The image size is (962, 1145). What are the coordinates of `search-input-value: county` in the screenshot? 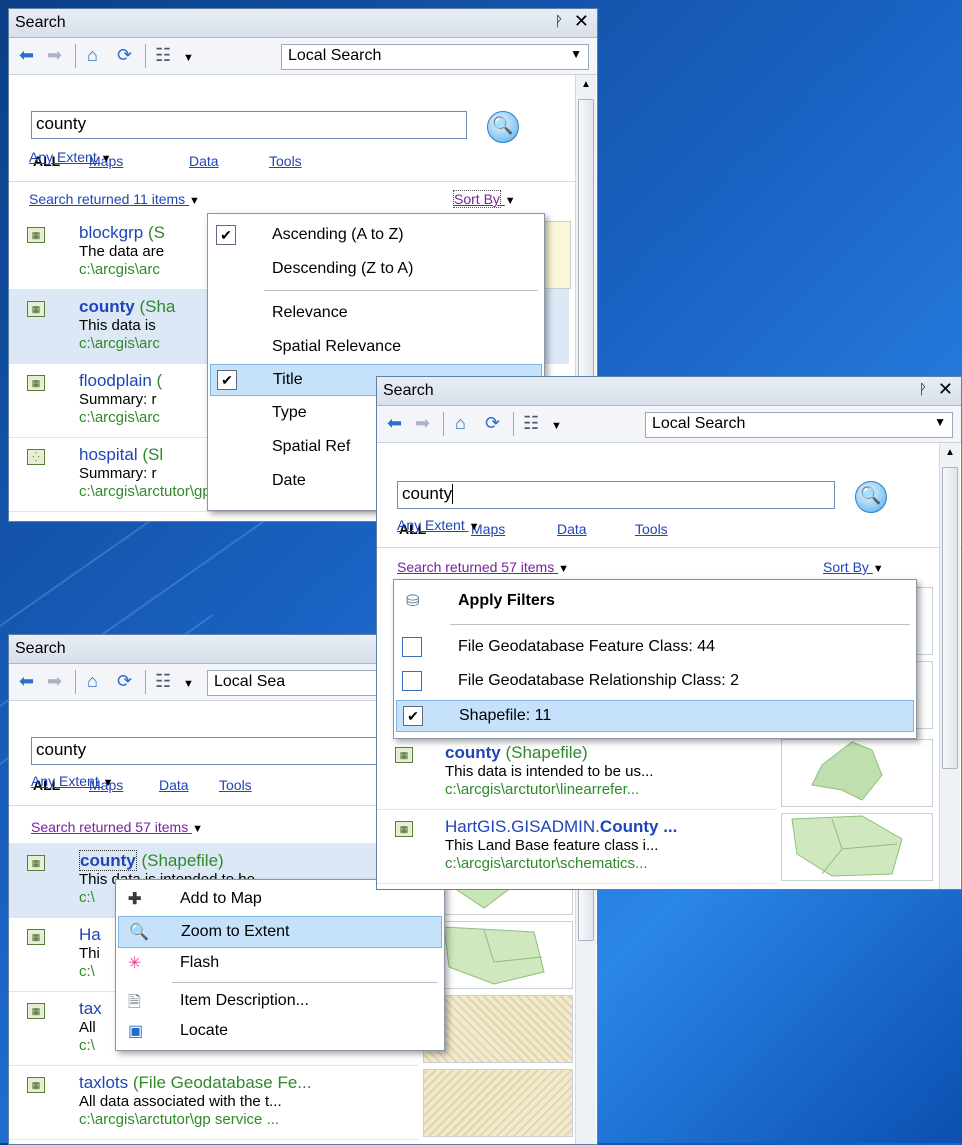 It's located at (61, 749).